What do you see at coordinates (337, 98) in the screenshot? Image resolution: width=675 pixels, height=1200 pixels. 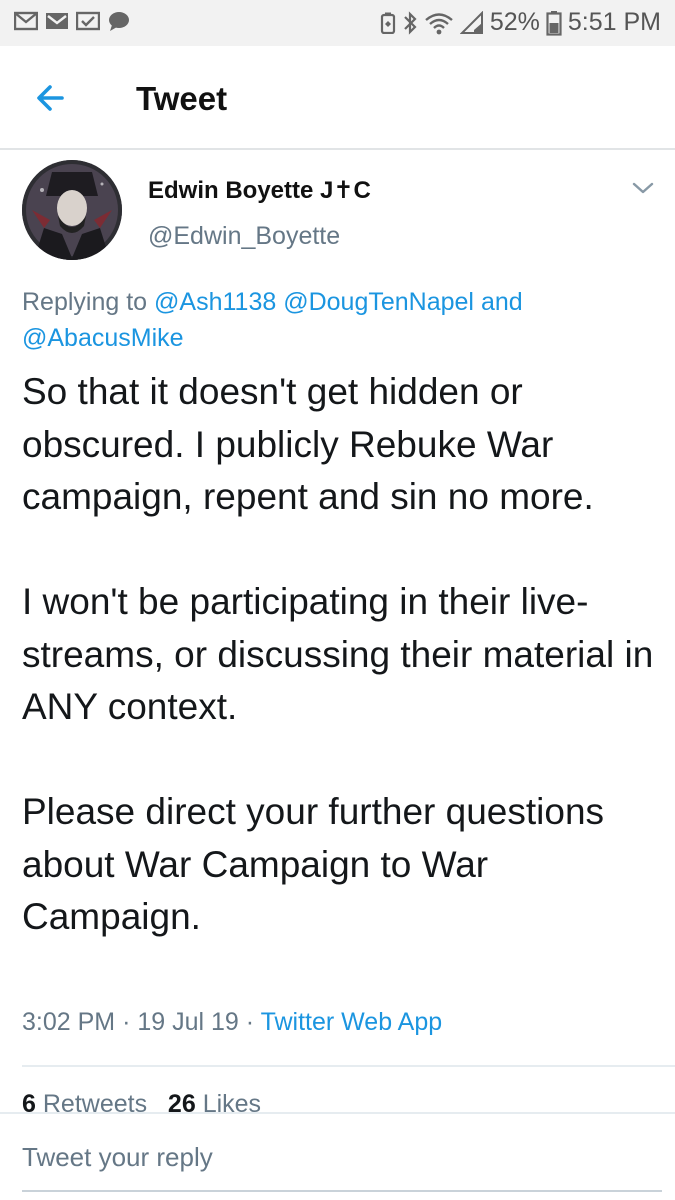 I see `app-header: Tweet` at bounding box center [337, 98].